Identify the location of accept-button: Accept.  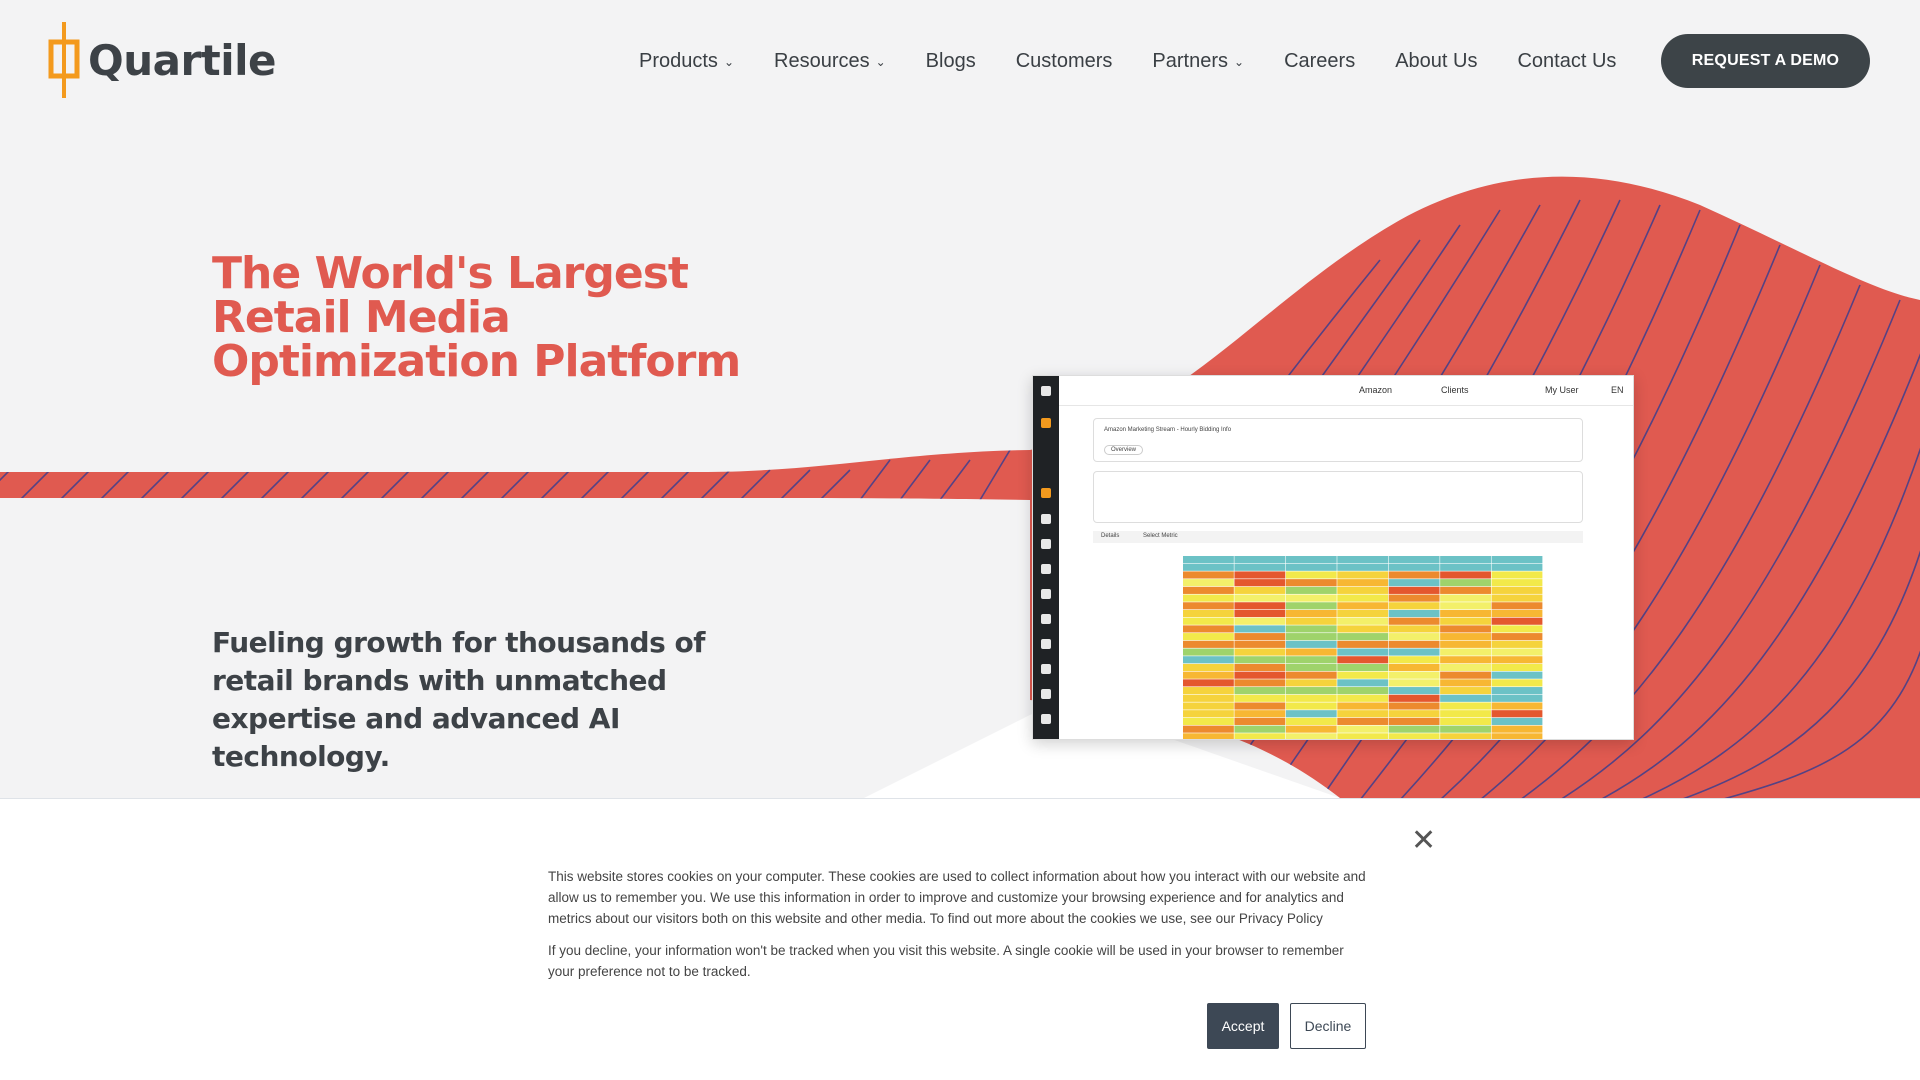
(1243, 1026).